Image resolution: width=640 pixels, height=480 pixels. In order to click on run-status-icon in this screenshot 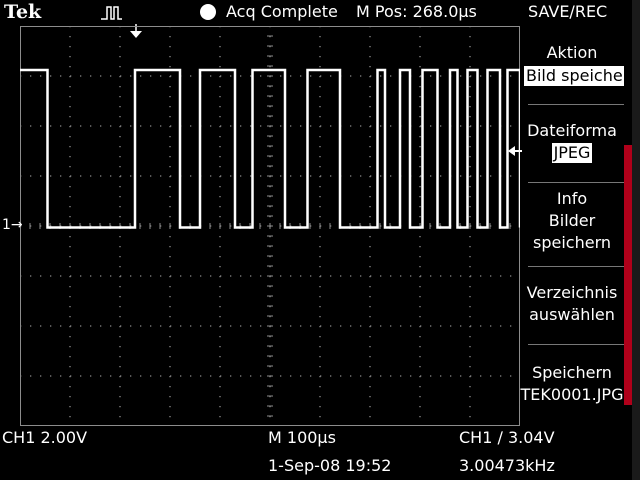, I will do `click(208, 12)`.